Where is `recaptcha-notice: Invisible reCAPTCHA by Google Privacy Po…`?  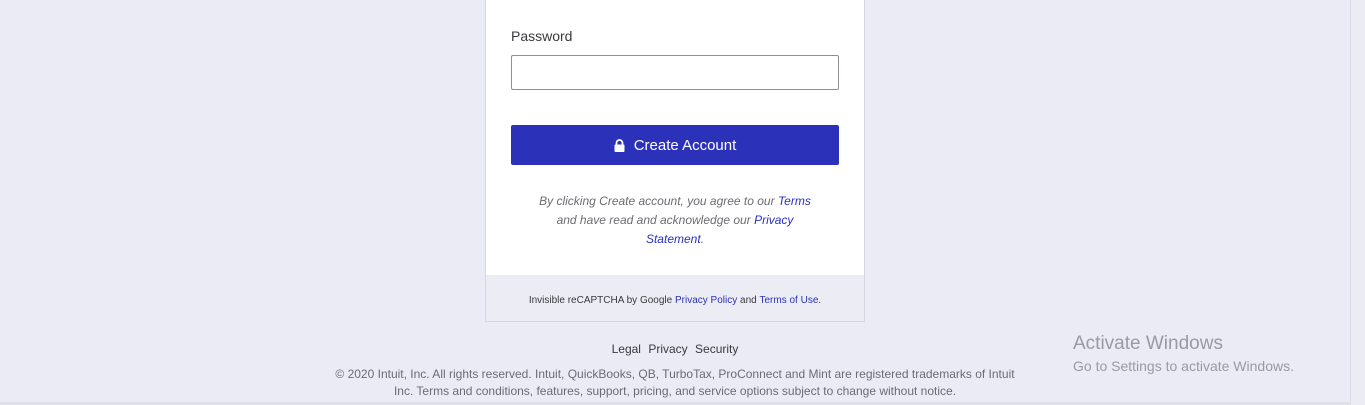 recaptcha-notice: Invisible reCAPTCHA by Google Privacy Po… is located at coordinates (675, 298).